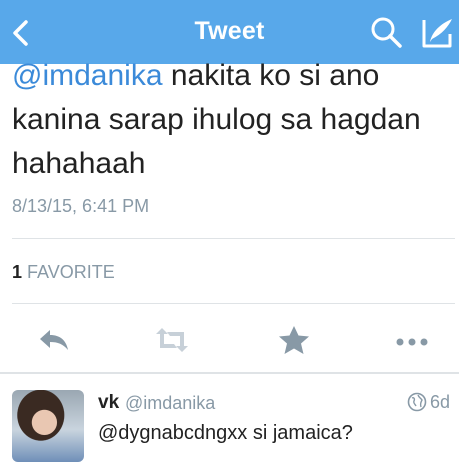  I want to click on tweet-timestamp: 8/13/15, 6:41 PM, so click(81, 206).